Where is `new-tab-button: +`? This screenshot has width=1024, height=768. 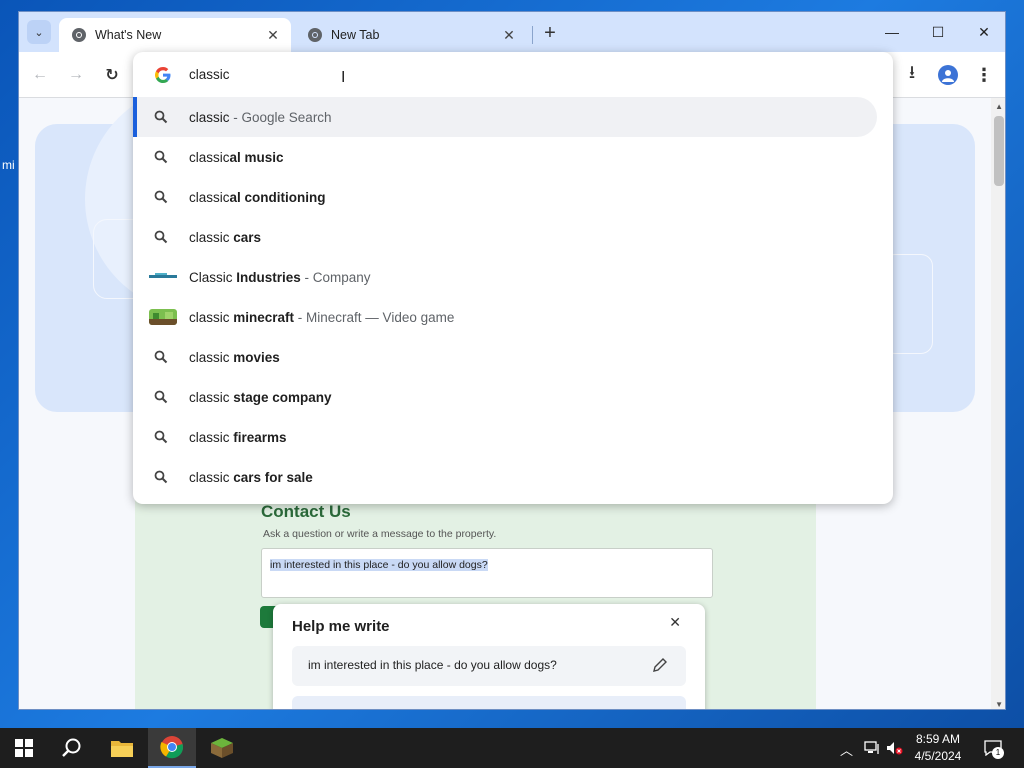 new-tab-button: + is located at coordinates (550, 34).